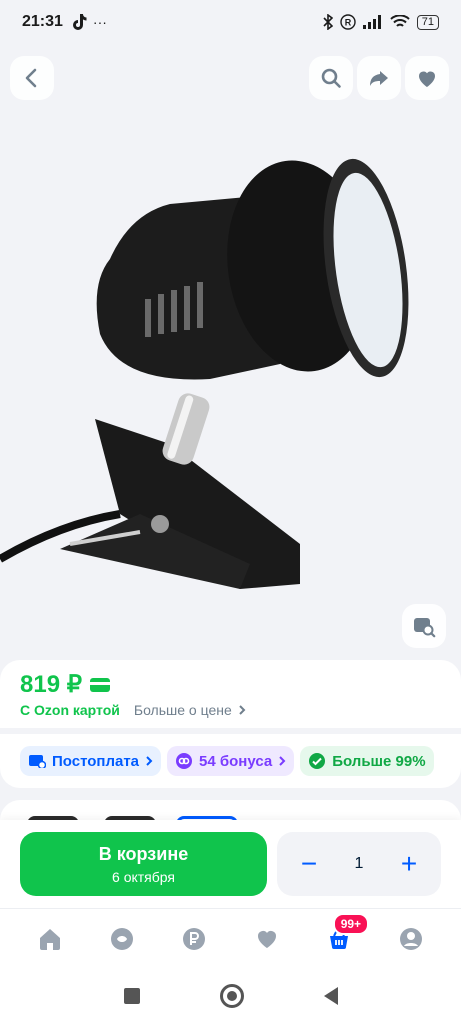  I want to click on finance-icon, so click(194, 938).